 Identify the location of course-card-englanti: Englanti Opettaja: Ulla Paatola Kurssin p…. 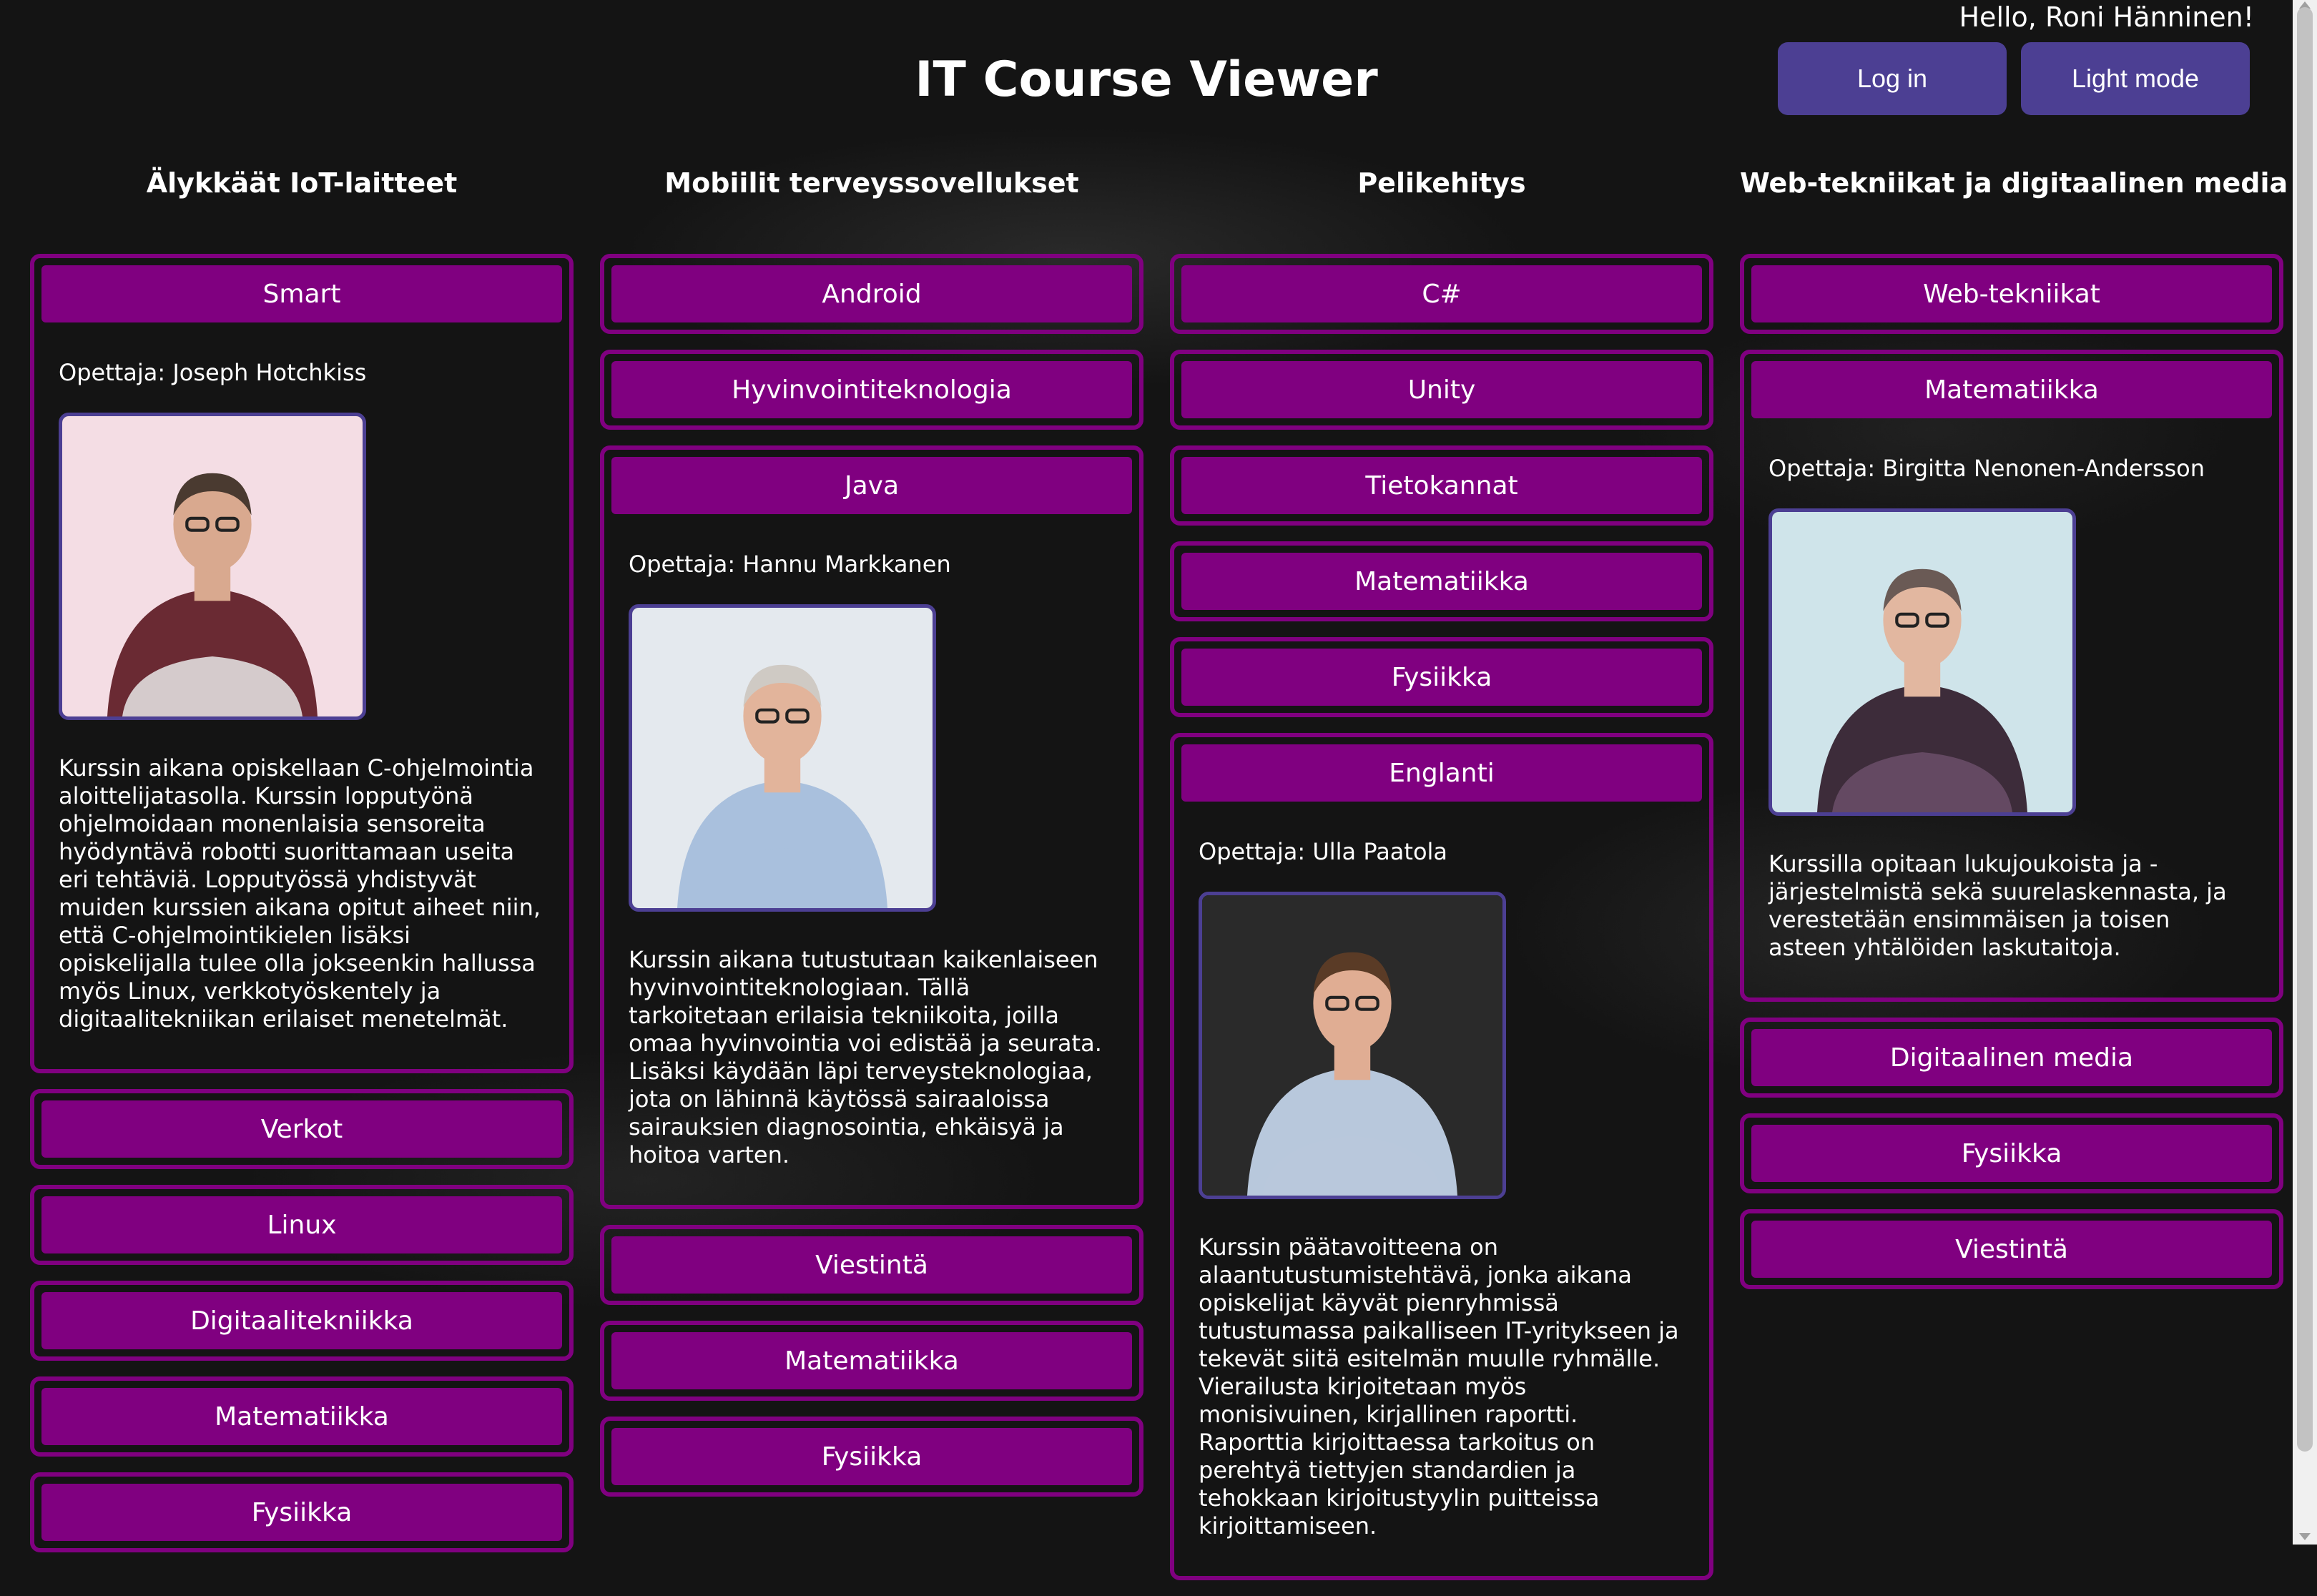
(1441, 1156).